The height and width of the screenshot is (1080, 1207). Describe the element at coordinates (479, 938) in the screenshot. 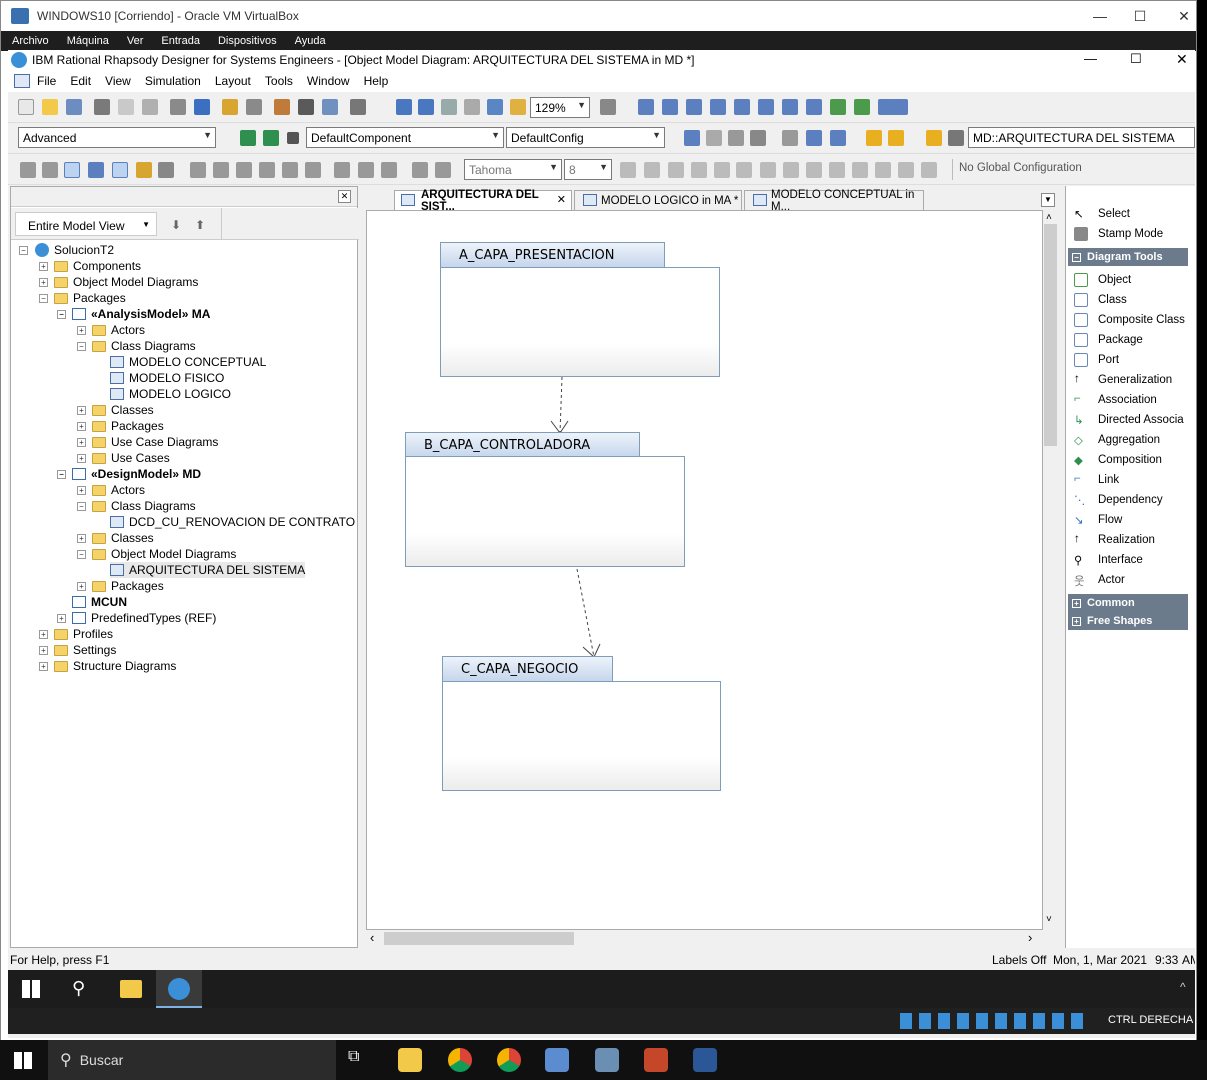

I see `horizontal-scroll-thumb` at that location.